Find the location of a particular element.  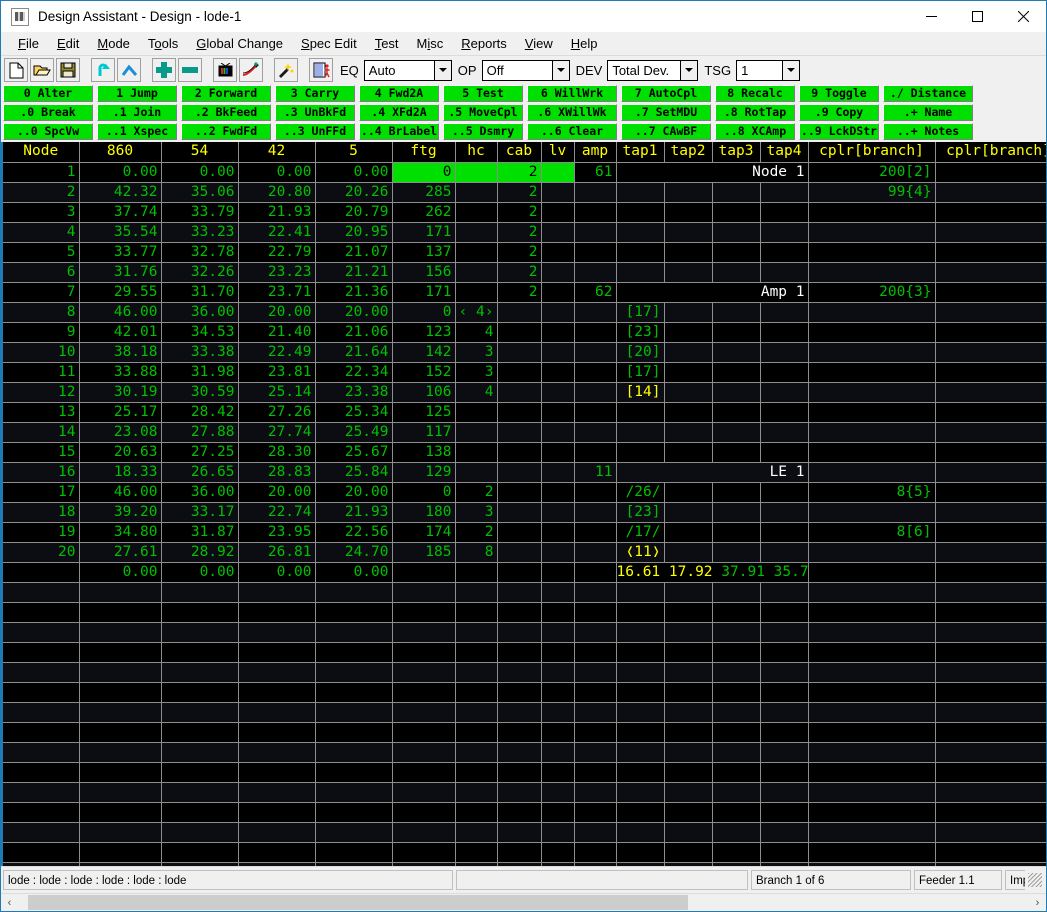

cell-42: 26.81 is located at coordinates (277, 552).